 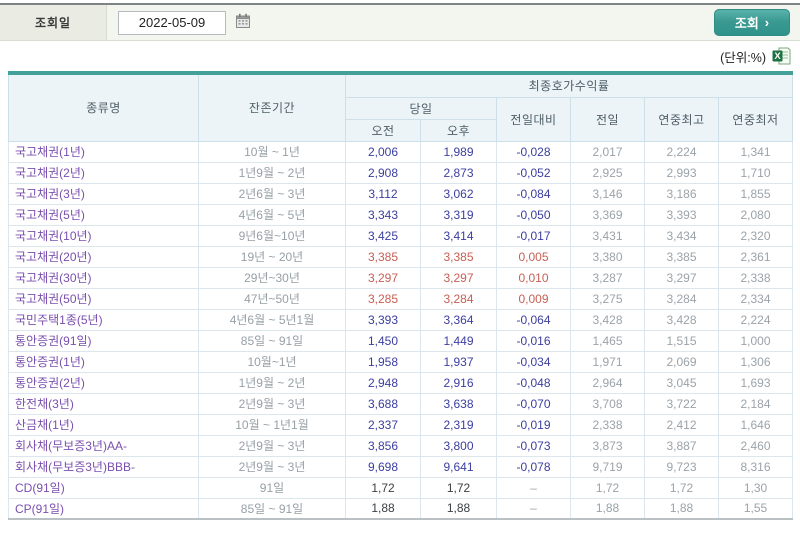 I want to click on change-cell: -0,034, so click(x=533, y=361).